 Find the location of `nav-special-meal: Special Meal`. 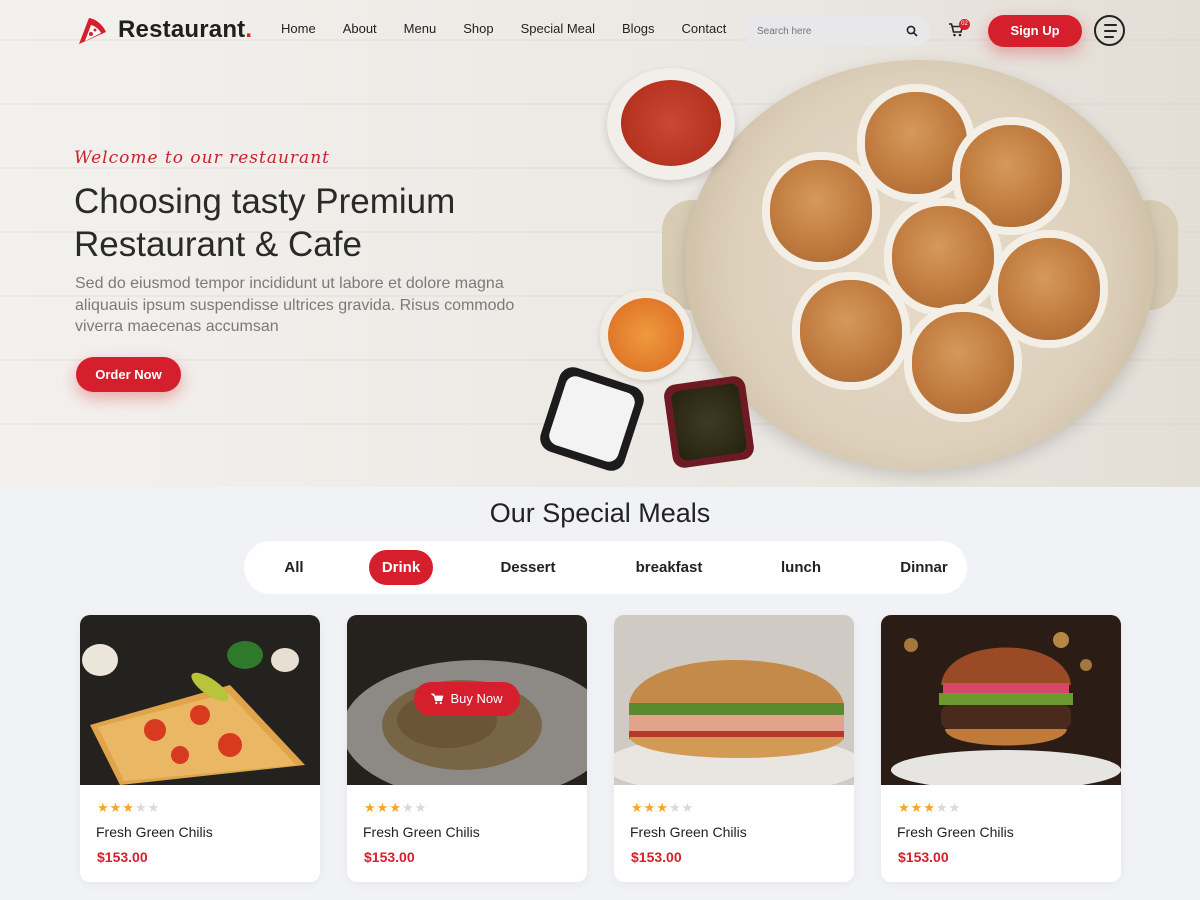

nav-special-meal: Special Meal is located at coordinates (558, 28).